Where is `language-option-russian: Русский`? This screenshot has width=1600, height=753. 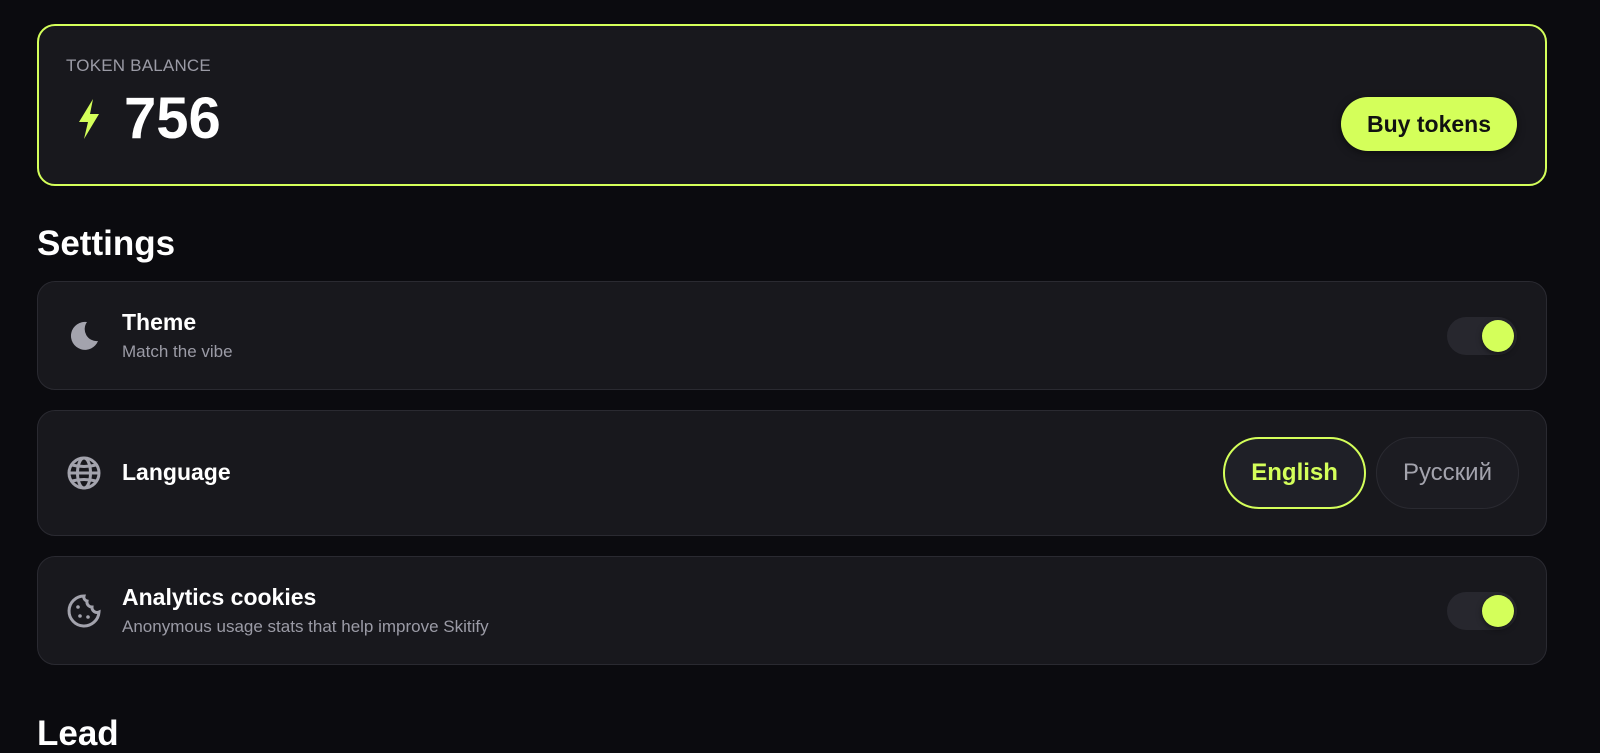
language-option-russian: Русский is located at coordinates (1447, 473).